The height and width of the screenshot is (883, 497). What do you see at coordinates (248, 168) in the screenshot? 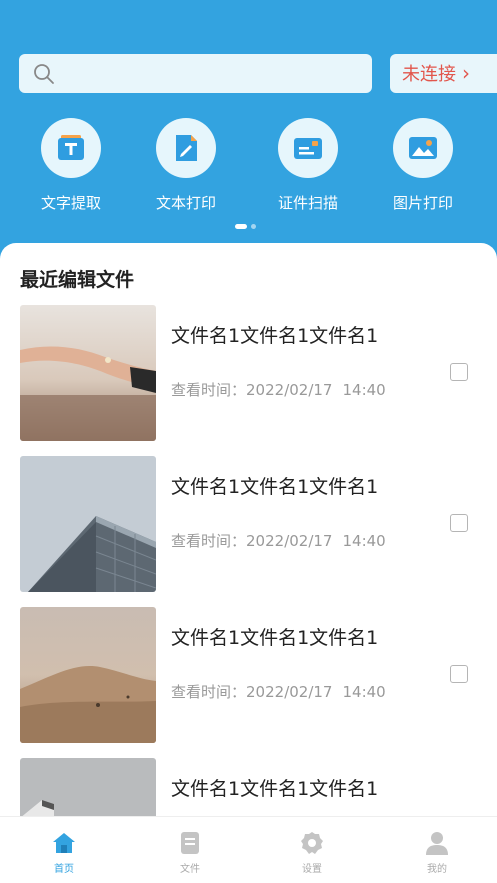
I see `feature-grid: 文字提取 文本打印 证件扫描 图片打印` at bounding box center [248, 168].